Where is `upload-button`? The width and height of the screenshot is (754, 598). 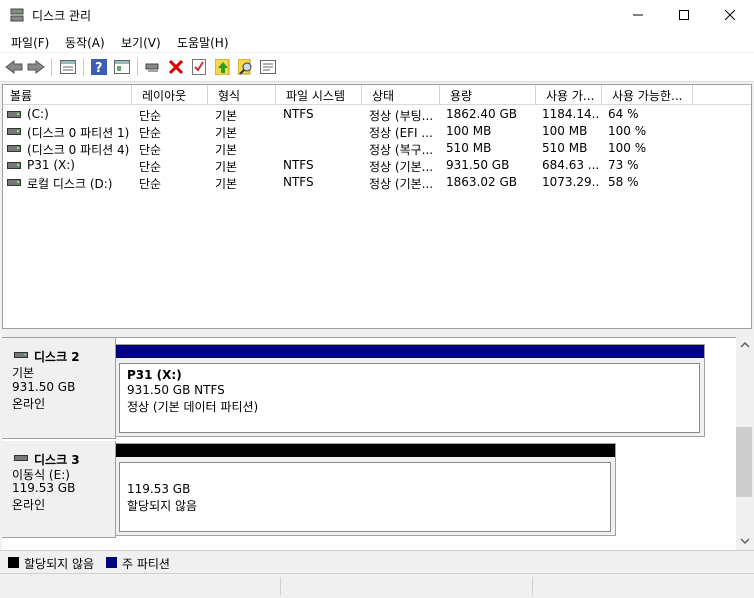
upload-button is located at coordinates (223, 67).